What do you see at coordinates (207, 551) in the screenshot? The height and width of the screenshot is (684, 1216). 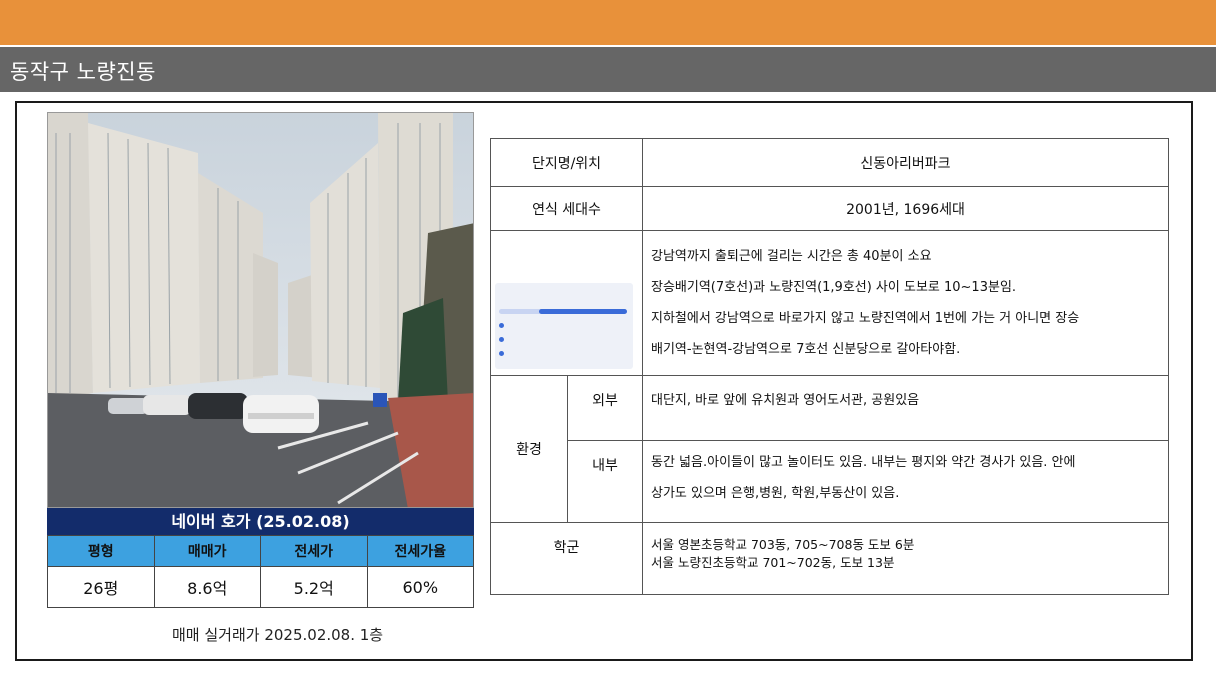 I see `price-header-sale: 매매가` at bounding box center [207, 551].